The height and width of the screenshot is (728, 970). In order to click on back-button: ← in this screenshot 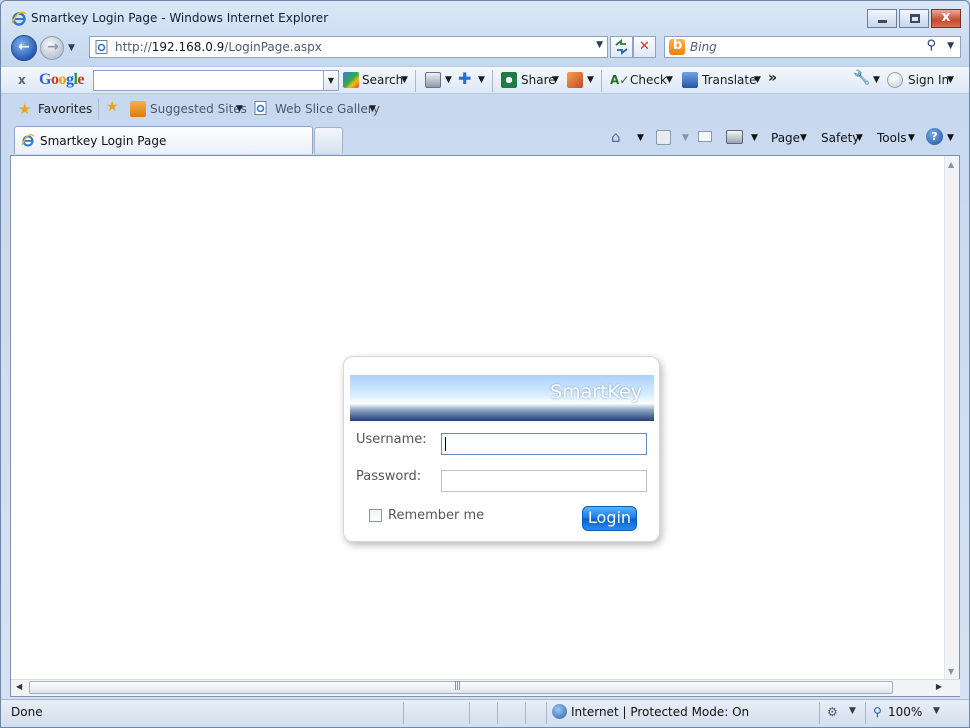, I will do `click(24, 48)`.